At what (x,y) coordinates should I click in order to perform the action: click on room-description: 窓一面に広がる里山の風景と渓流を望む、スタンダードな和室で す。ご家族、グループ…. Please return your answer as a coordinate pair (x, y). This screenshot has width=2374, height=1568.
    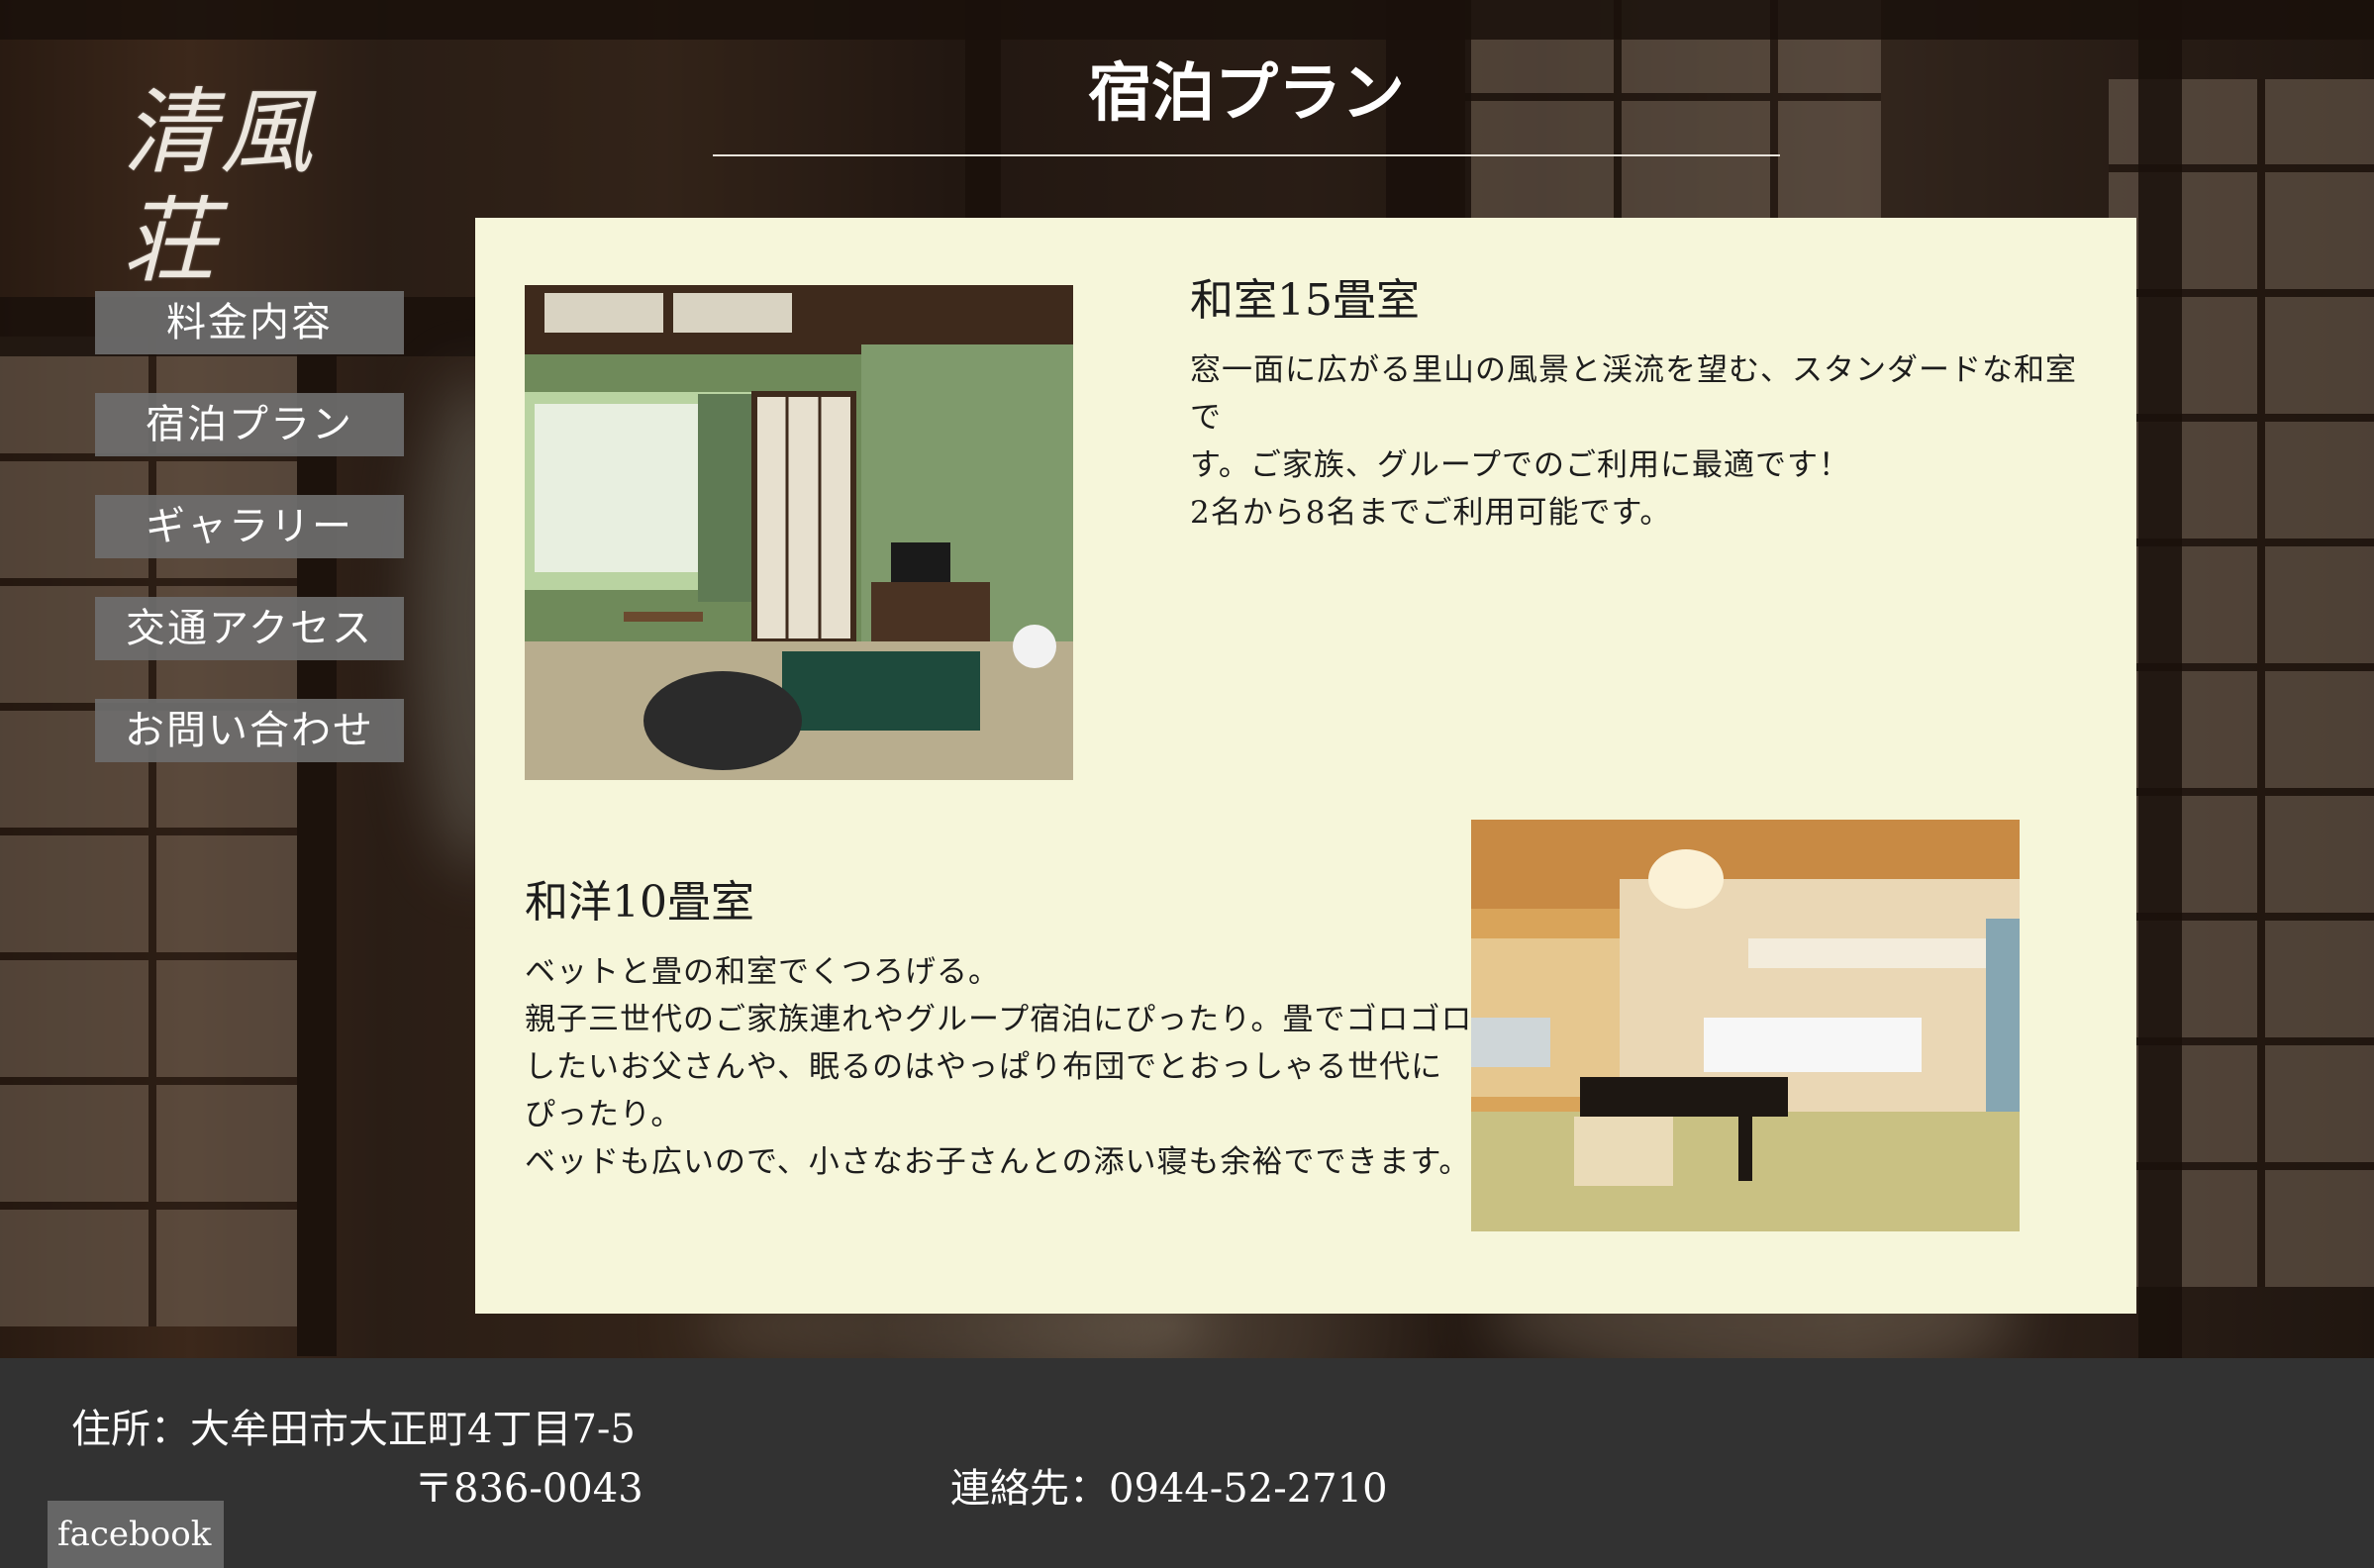
    Looking at the image, I should click on (1633, 441).